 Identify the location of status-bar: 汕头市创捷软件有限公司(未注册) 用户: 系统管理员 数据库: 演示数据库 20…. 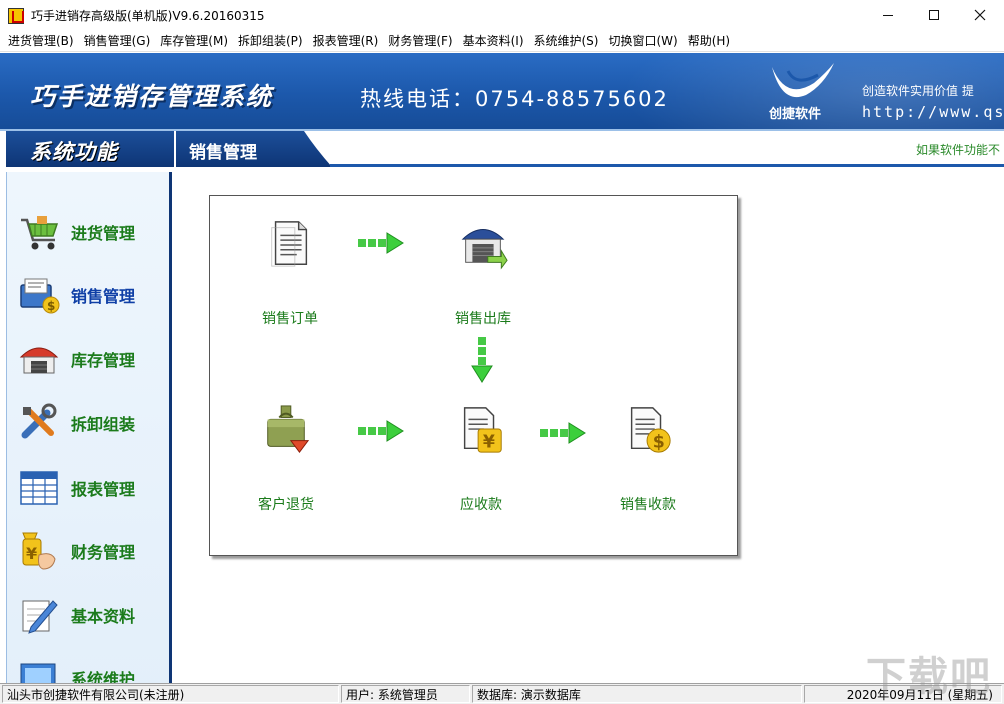
(502, 693).